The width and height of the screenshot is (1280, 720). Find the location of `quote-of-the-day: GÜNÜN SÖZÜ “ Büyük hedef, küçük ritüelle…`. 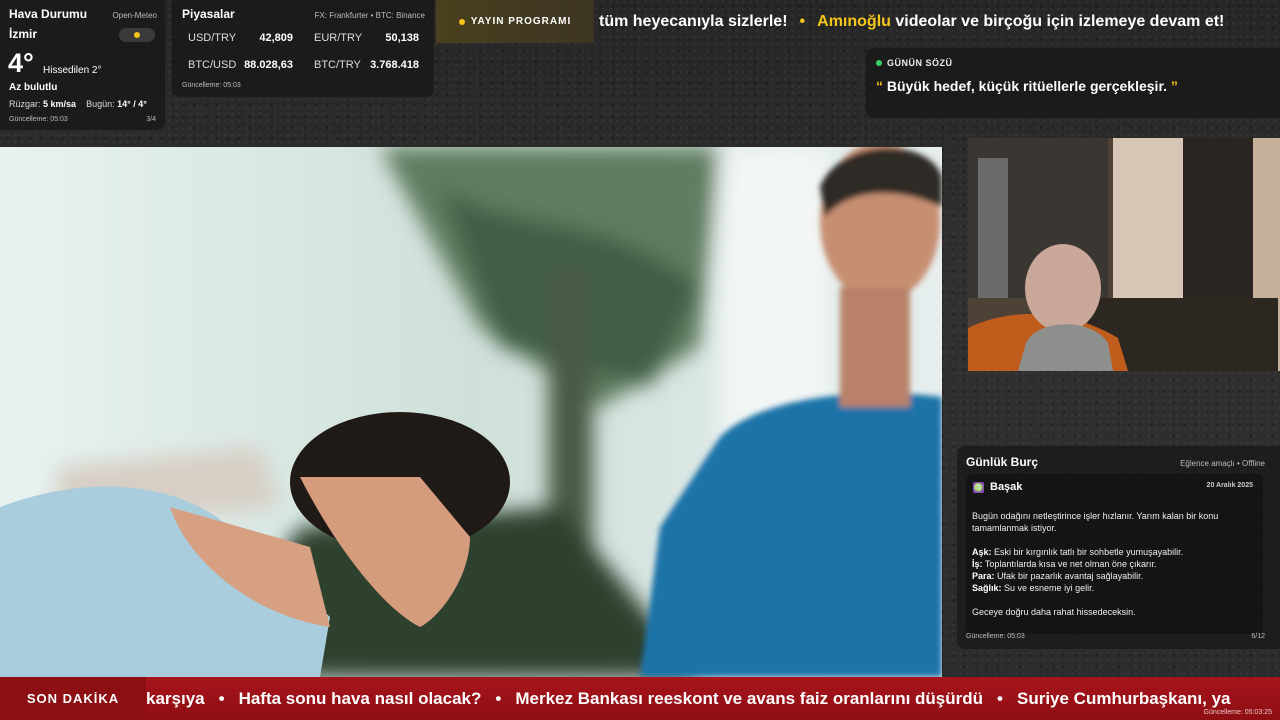

quote-of-the-day: GÜNÜN SÖZÜ “ Büyük hedef, küçük ritüelle… is located at coordinates (1073, 83).